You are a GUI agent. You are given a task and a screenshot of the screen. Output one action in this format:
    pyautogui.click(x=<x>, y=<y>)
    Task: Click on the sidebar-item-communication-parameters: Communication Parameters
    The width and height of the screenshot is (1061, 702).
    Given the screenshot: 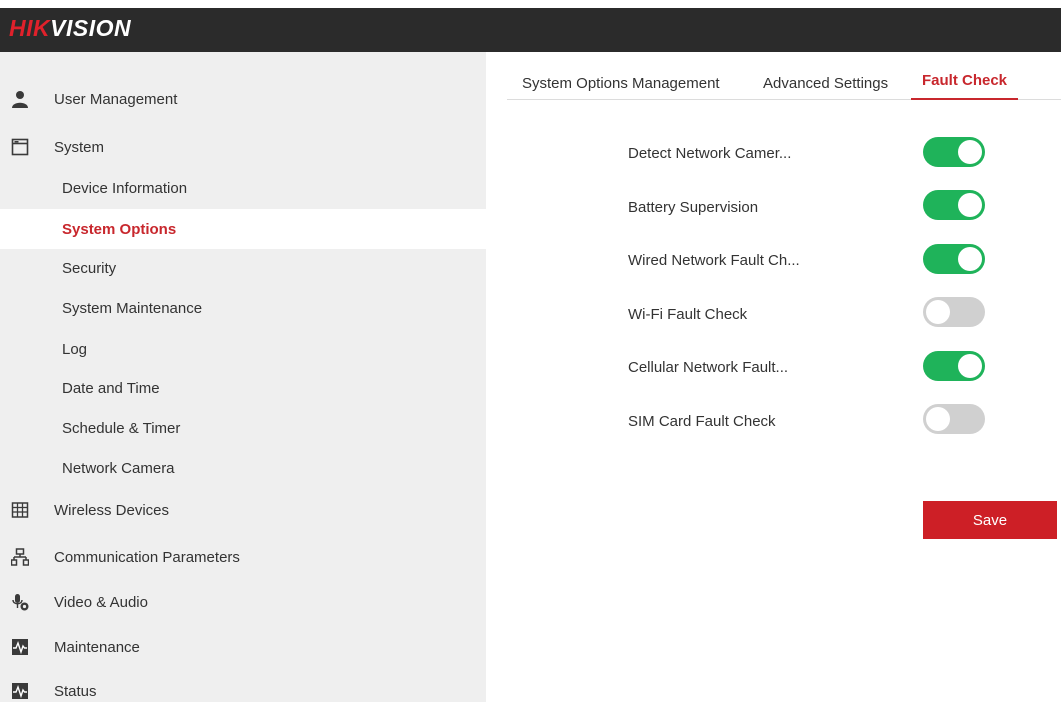 What is the action you would take?
    pyautogui.click(x=243, y=557)
    